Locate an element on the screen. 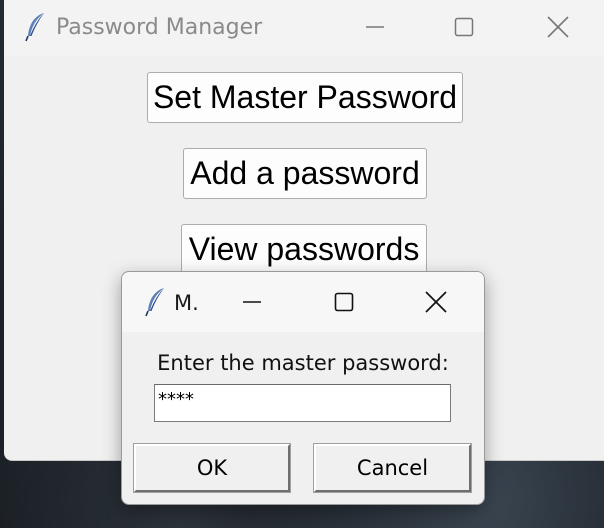 The width and height of the screenshot is (604, 528). dialog-minimize-button is located at coordinates (252, 302).